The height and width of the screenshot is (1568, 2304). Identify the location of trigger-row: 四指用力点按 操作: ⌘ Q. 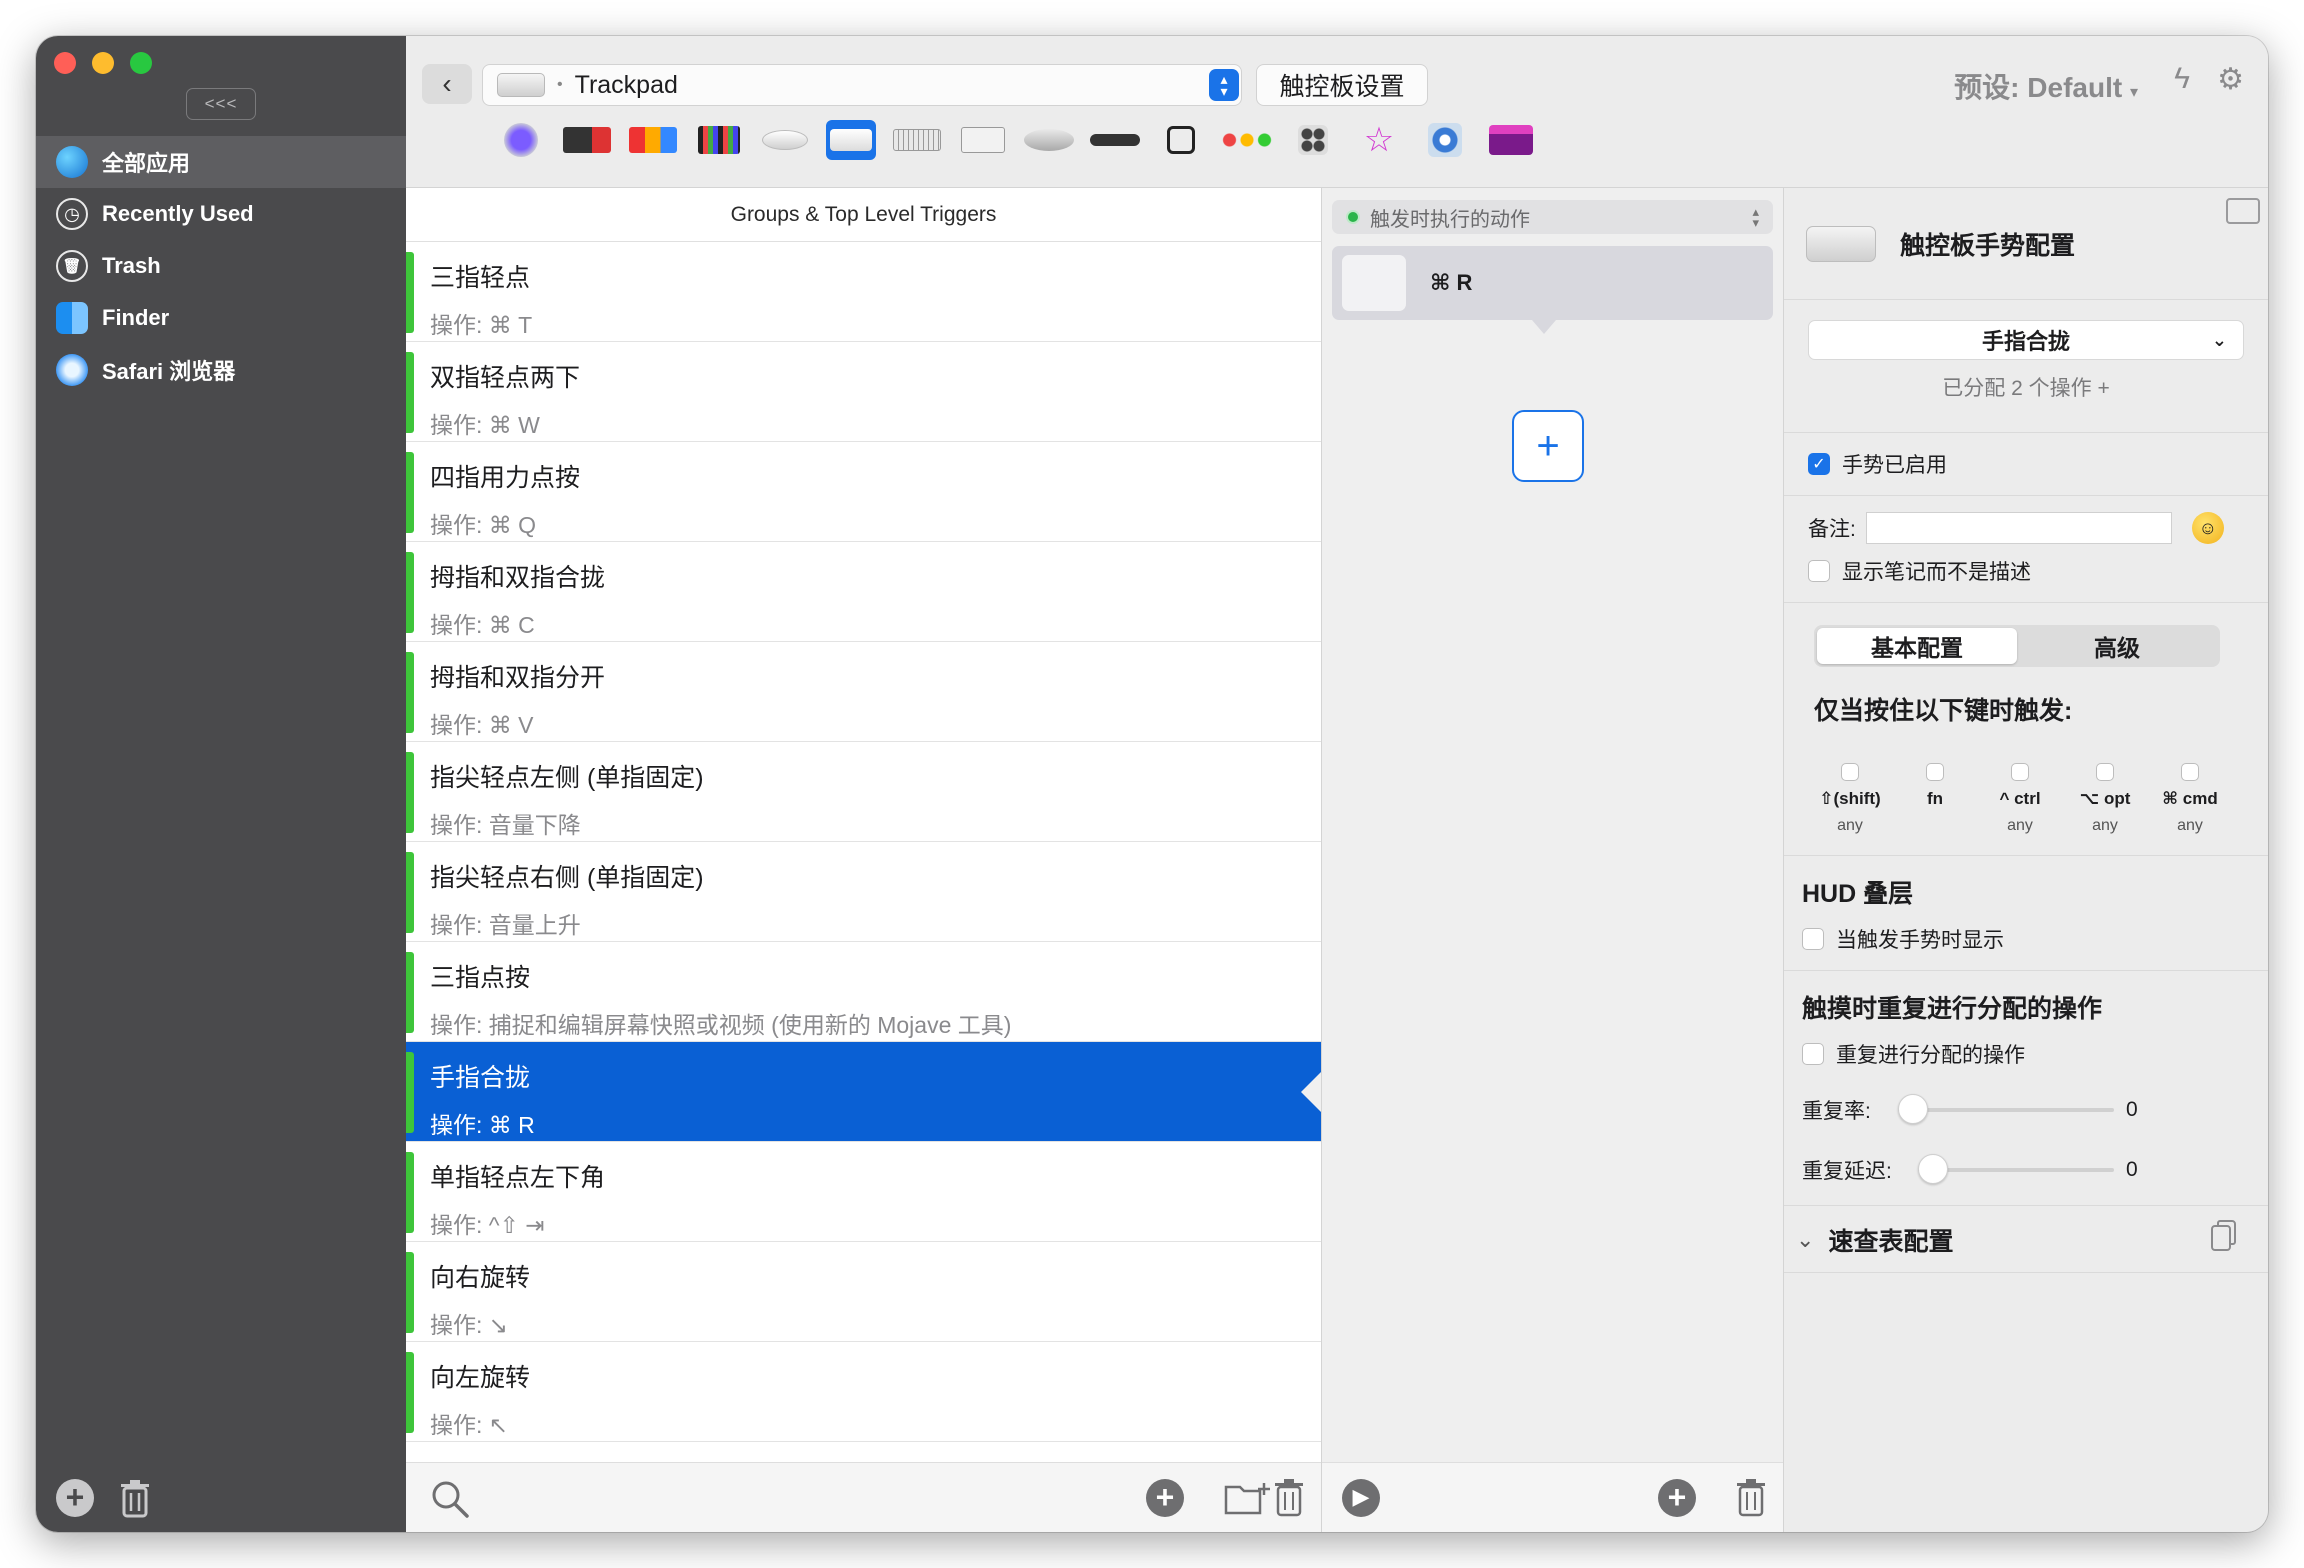
(863, 492).